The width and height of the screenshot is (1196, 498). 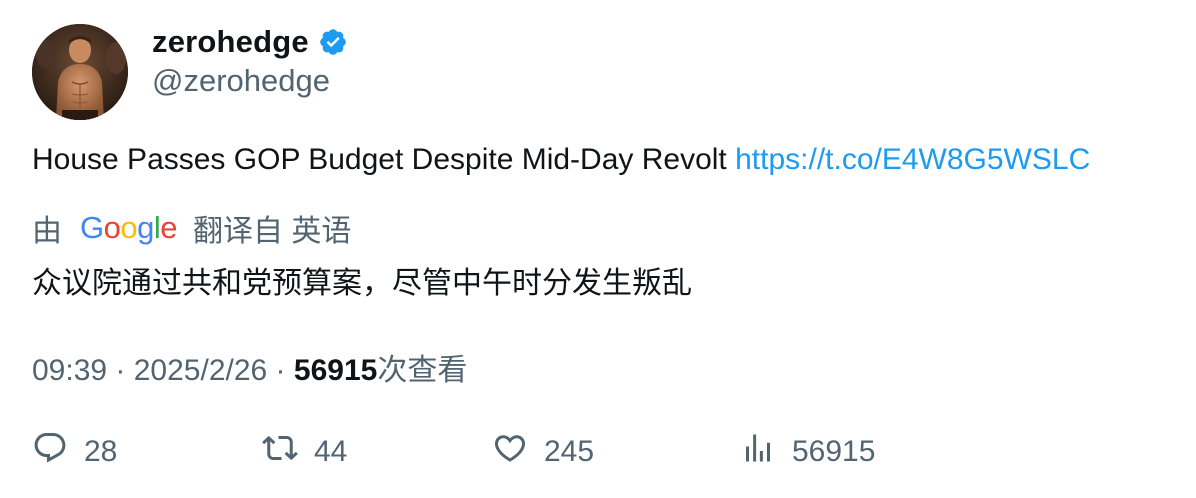 I want to click on reply-icon, so click(x=58, y=452).